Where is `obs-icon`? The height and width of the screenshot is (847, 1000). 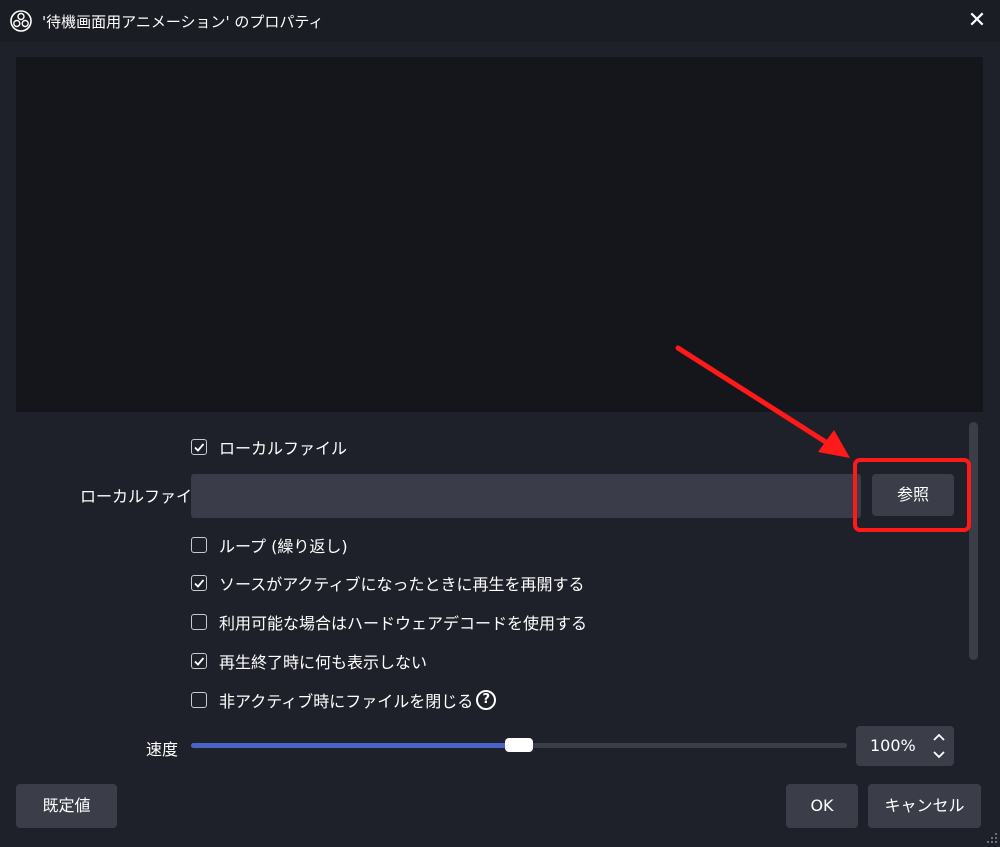
obs-icon is located at coordinates (21, 21).